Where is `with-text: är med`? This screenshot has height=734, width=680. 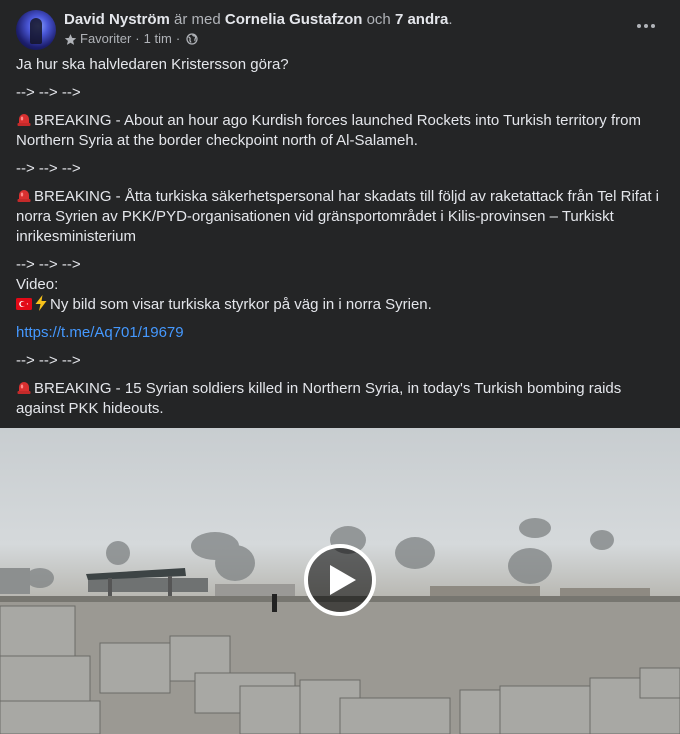
with-text: är med is located at coordinates (197, 19).